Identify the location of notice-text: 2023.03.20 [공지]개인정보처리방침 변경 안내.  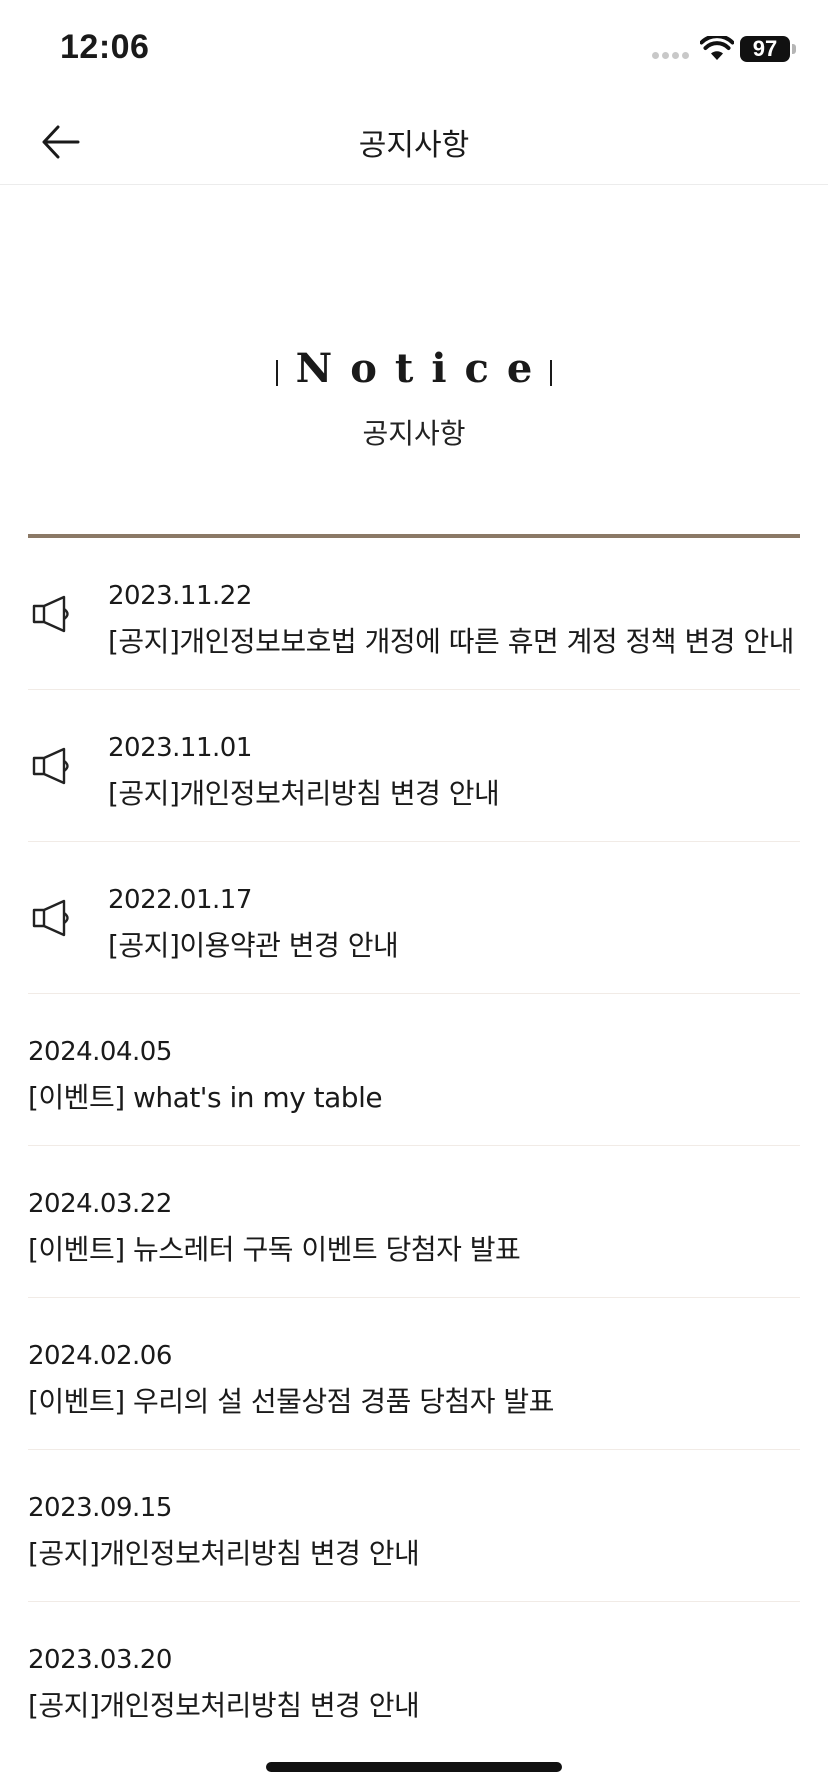
(224, 1683).